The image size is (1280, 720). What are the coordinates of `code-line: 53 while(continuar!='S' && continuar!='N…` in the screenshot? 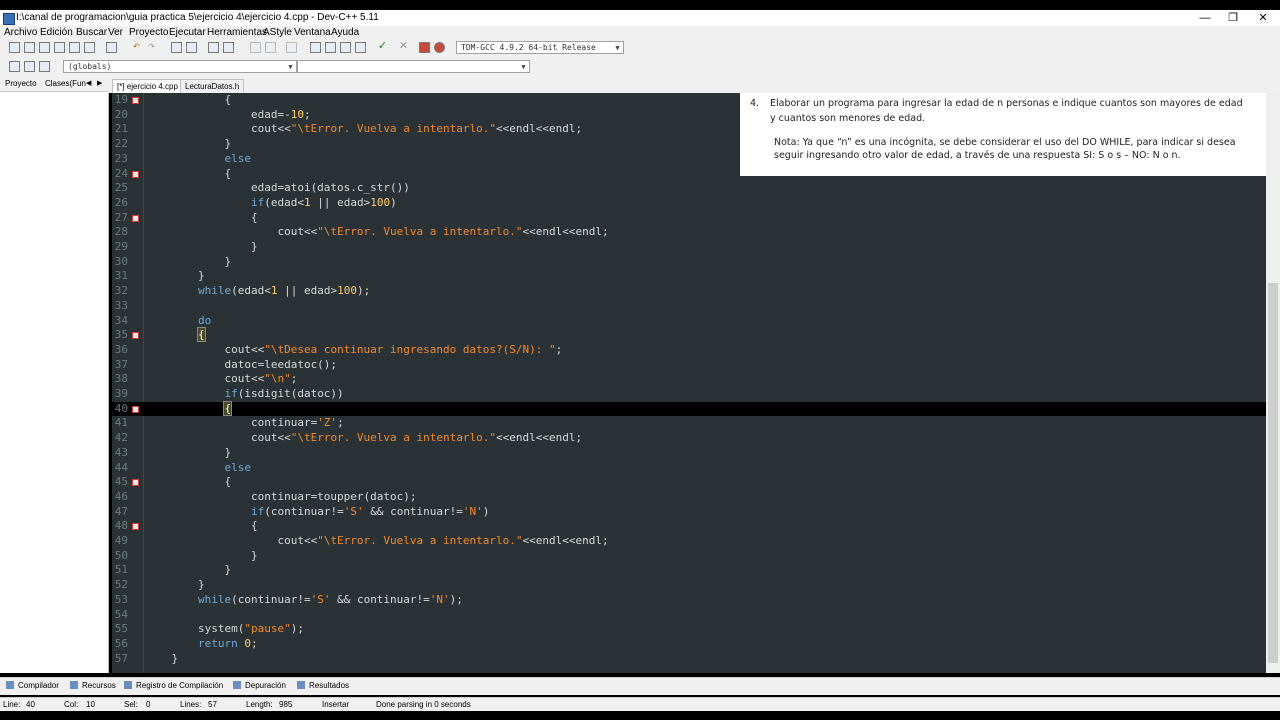 It's located at (689, 600).